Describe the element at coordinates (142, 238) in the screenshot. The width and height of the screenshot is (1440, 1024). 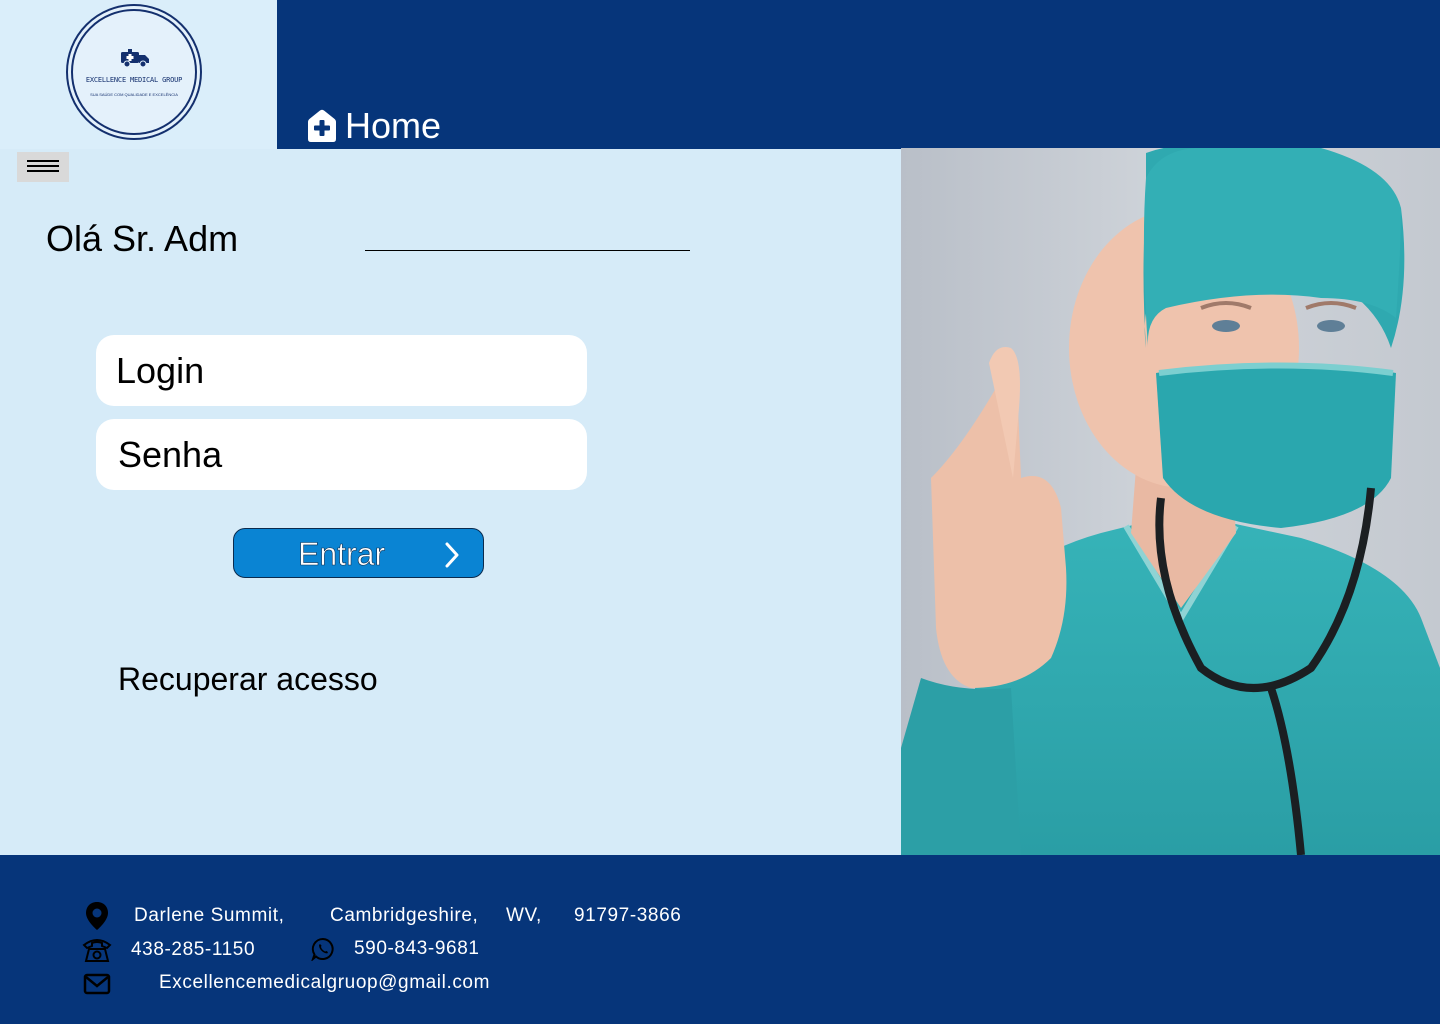
I see `greeting-text: Olá Sr. Adm` at that location.